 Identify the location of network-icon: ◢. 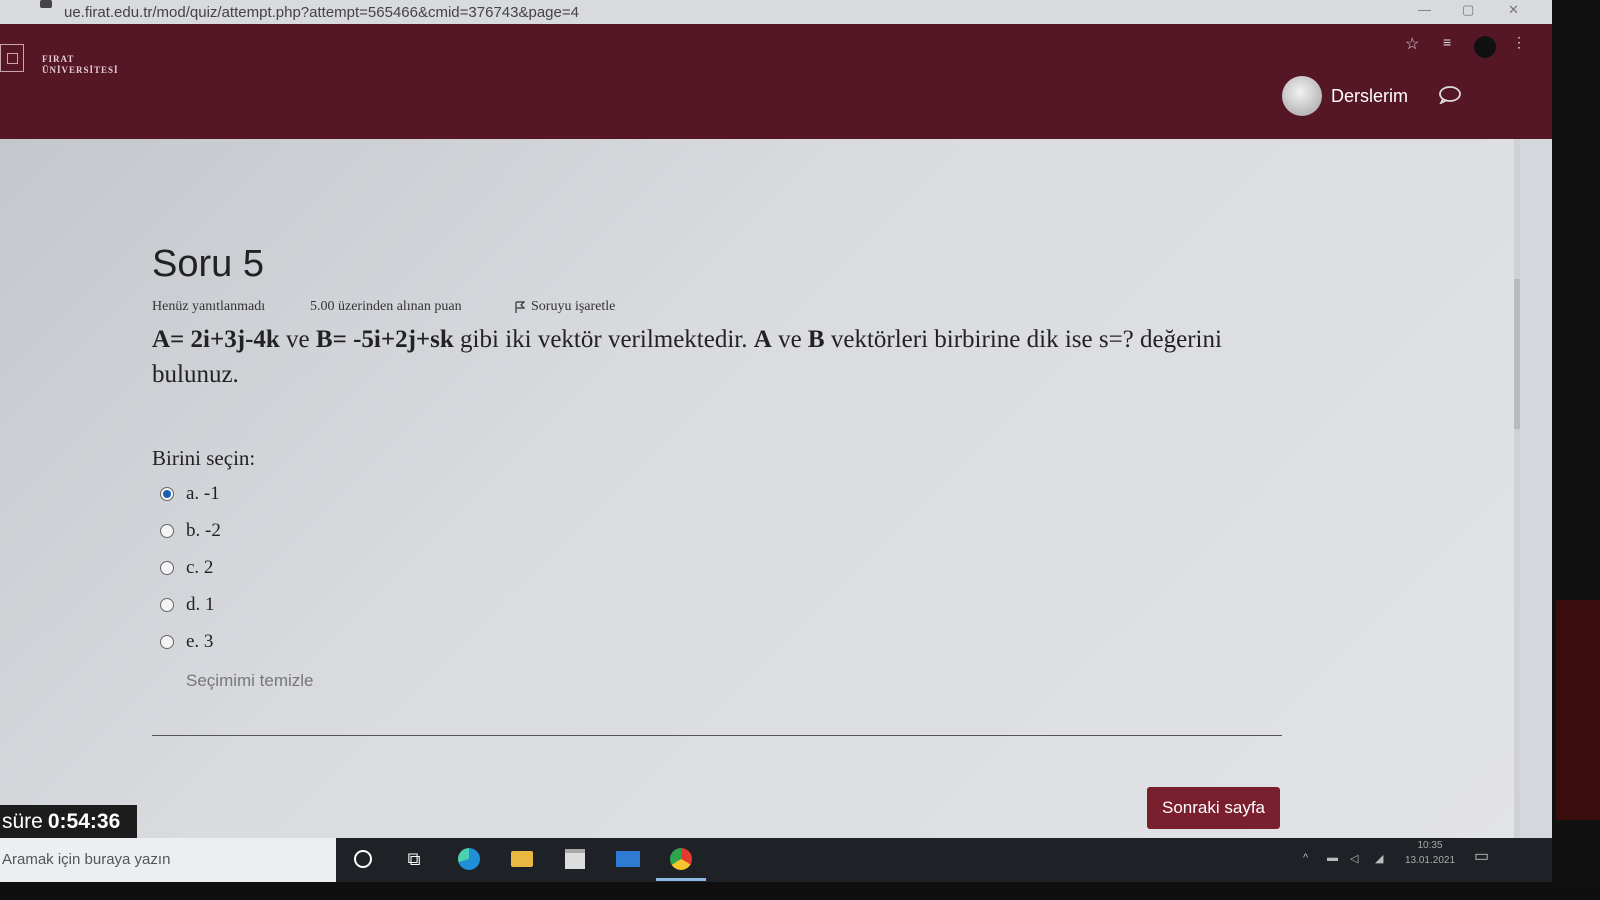
(1379, 858).